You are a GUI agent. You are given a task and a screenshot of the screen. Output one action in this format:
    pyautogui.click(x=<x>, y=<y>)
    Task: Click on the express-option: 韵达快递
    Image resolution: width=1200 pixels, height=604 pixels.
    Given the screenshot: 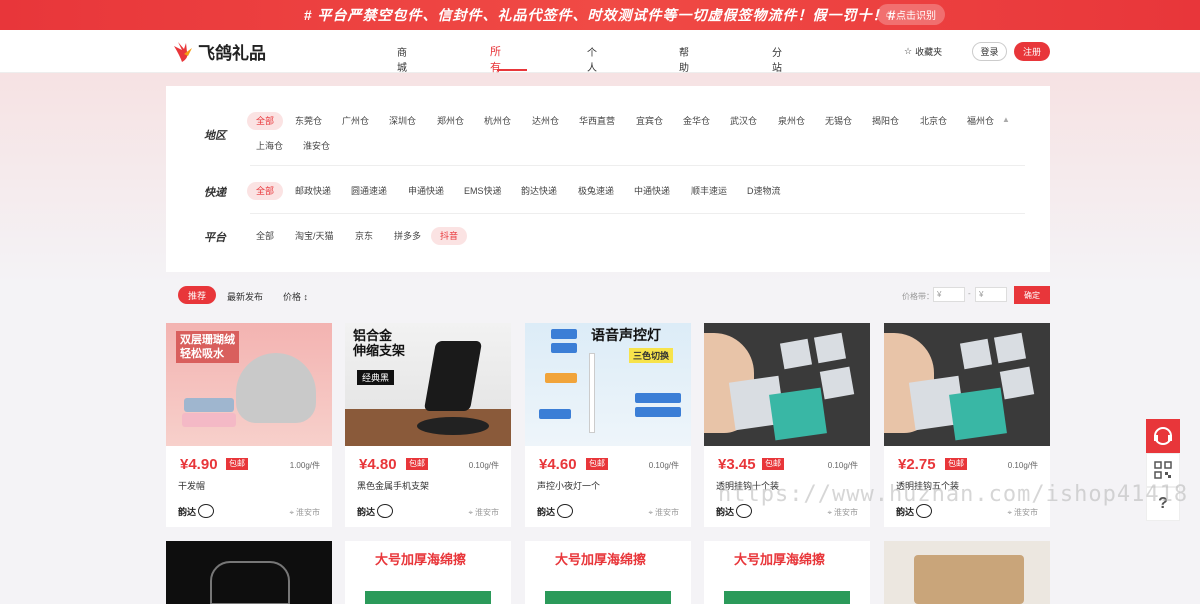 What is the action you would take?
    pyautogui.click(x=539, y=191)
    